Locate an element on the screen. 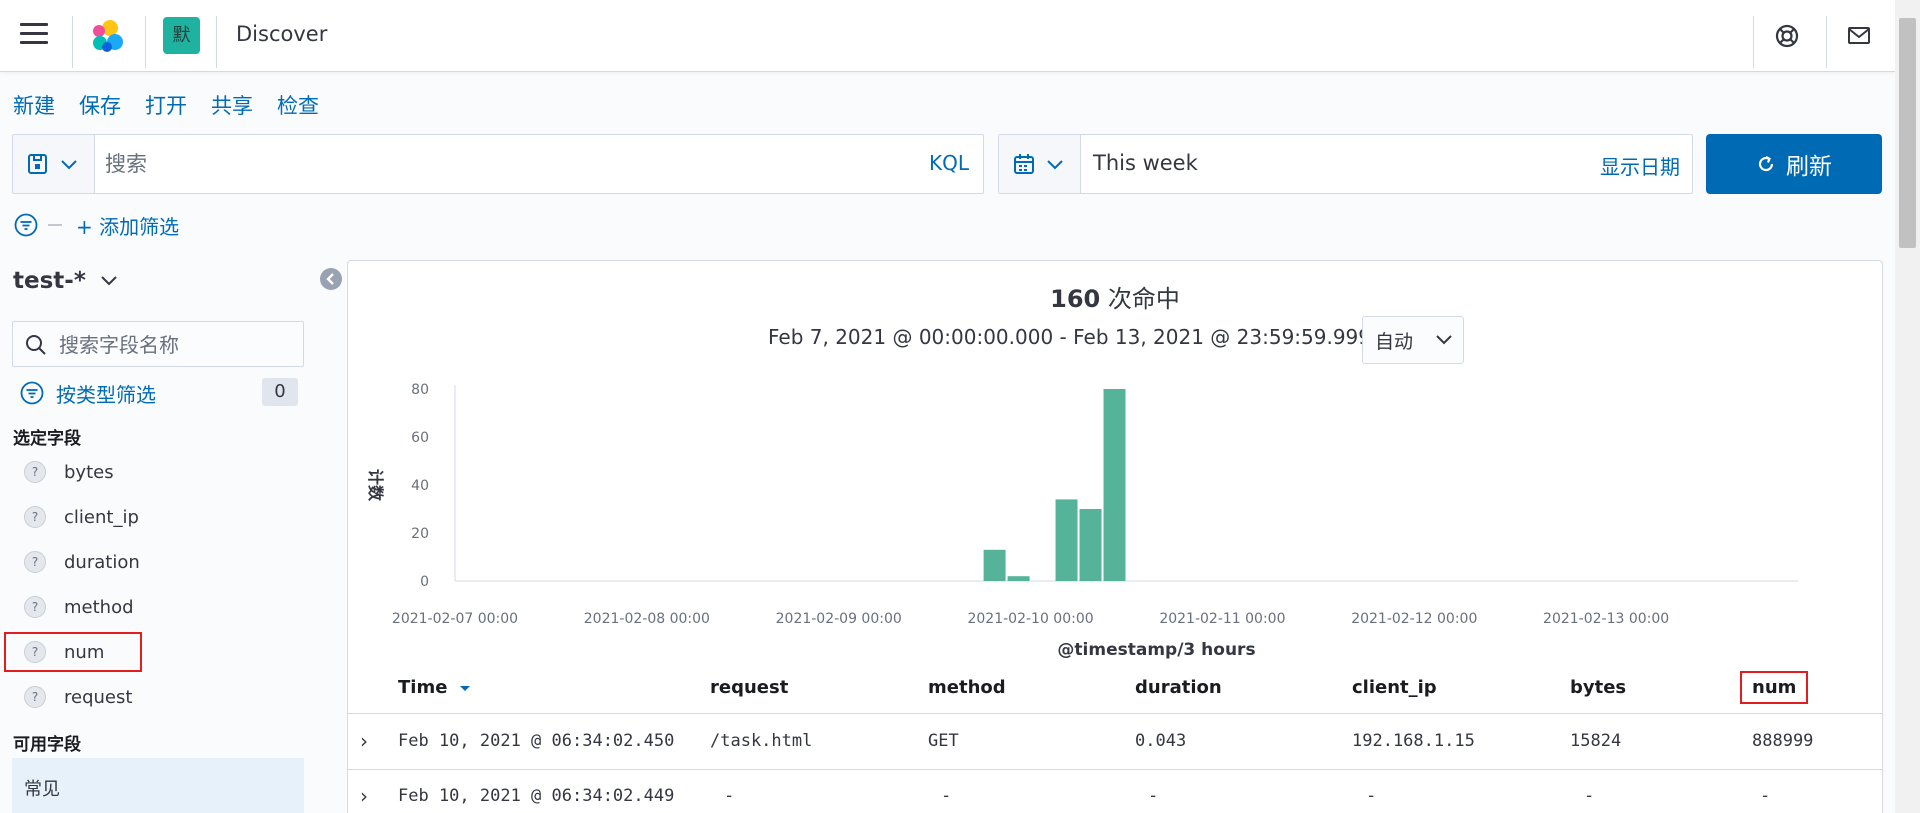 The height and width of the screenshot is (813, 1920). inspect-link: 检查 is located at coordinates (298, 105).